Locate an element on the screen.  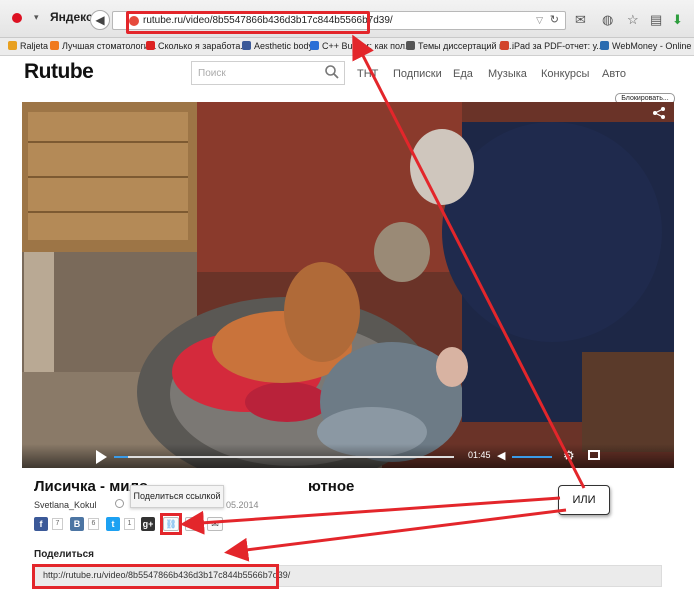
clock-icon is located at coordinates (119, 503).